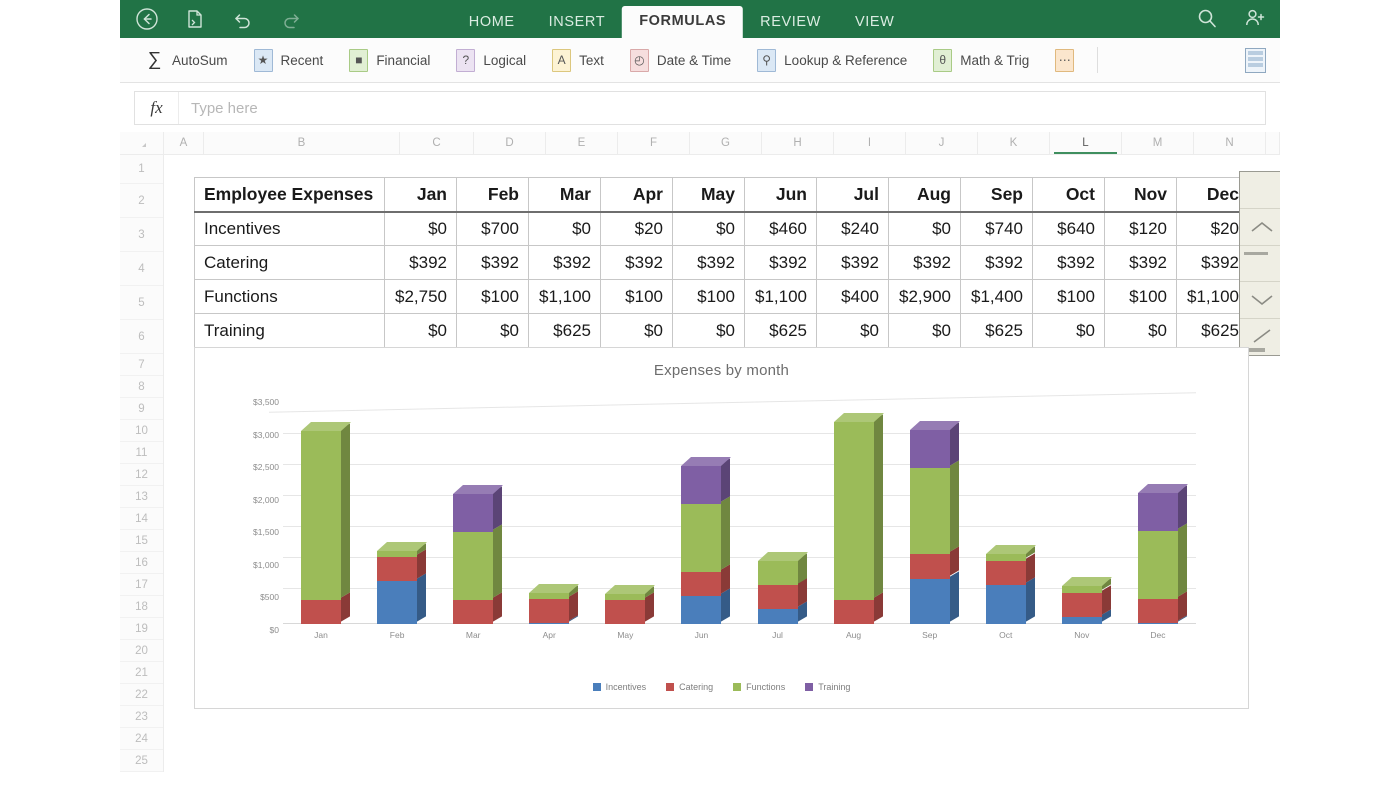  I want to click on tab-review: REVIEW, so click(790, 23).